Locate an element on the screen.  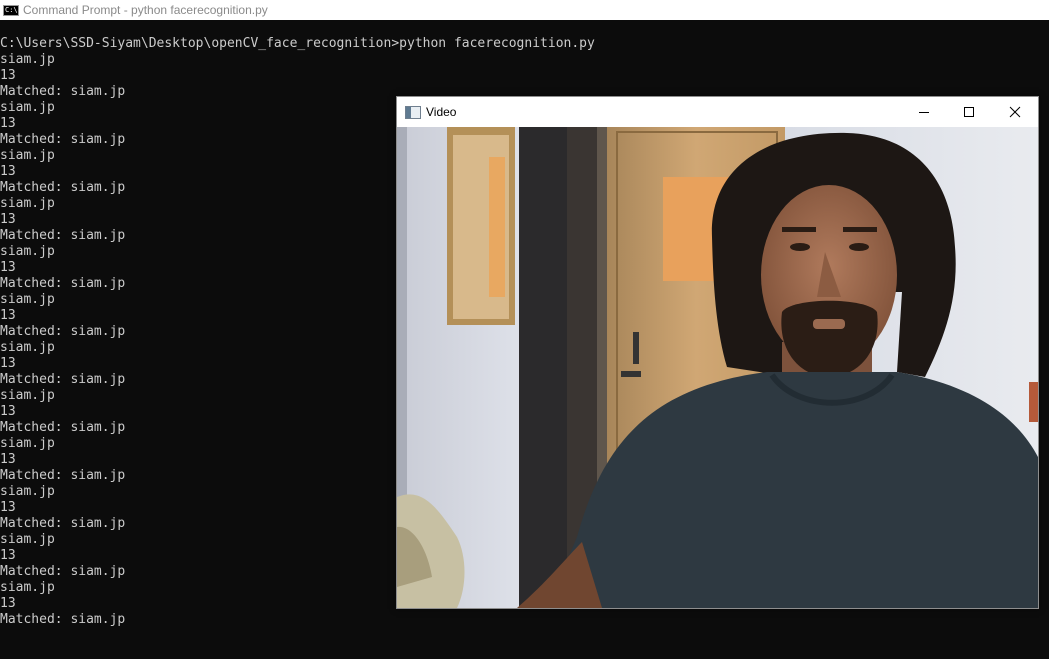
close-icon is located at coordinates (1015, 112).